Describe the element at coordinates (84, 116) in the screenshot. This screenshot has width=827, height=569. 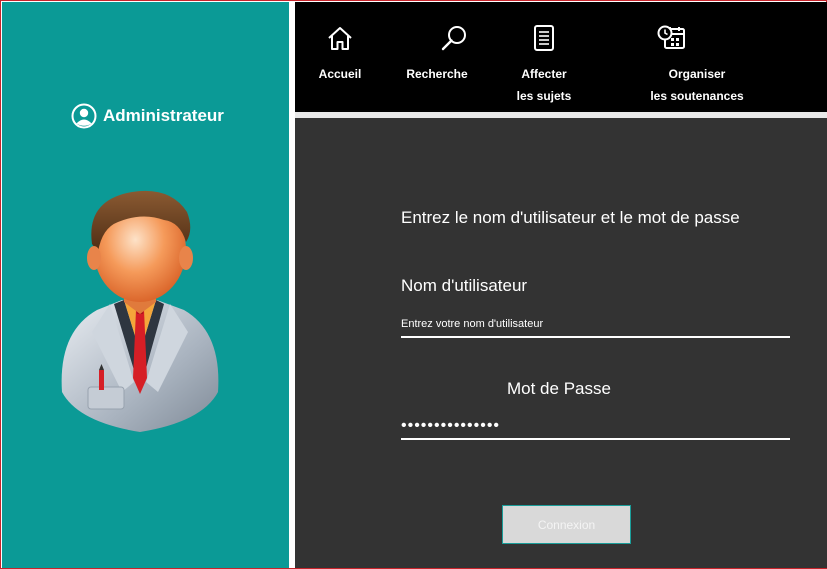
I see `user-circle-icon` at that location.